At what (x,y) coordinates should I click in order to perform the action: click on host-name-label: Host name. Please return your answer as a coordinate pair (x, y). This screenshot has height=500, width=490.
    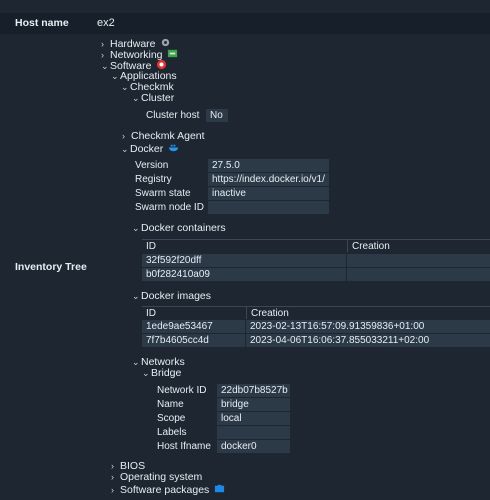
    Looking at the image, I should click on (42, 23).